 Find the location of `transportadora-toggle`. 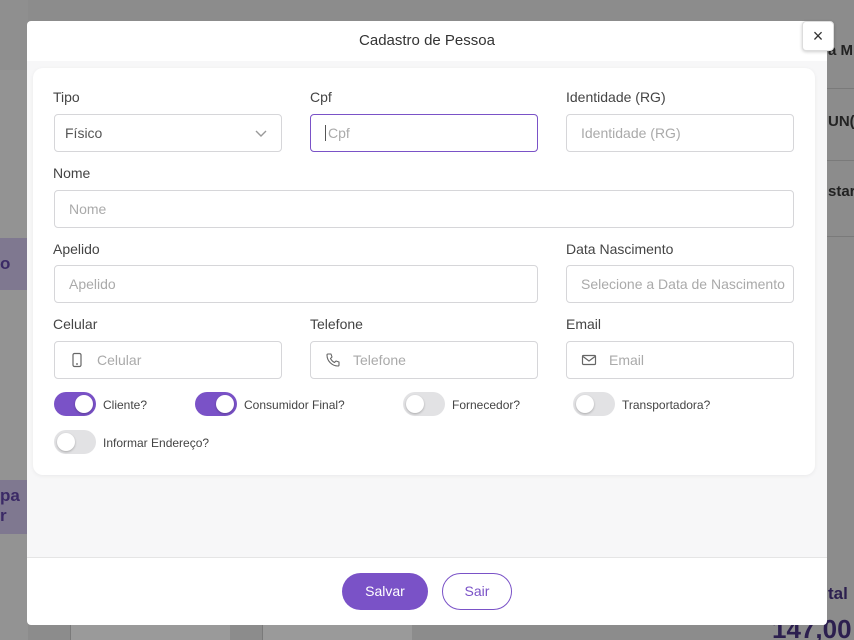

transportadora-toggle is located at coordinates (594, 404).